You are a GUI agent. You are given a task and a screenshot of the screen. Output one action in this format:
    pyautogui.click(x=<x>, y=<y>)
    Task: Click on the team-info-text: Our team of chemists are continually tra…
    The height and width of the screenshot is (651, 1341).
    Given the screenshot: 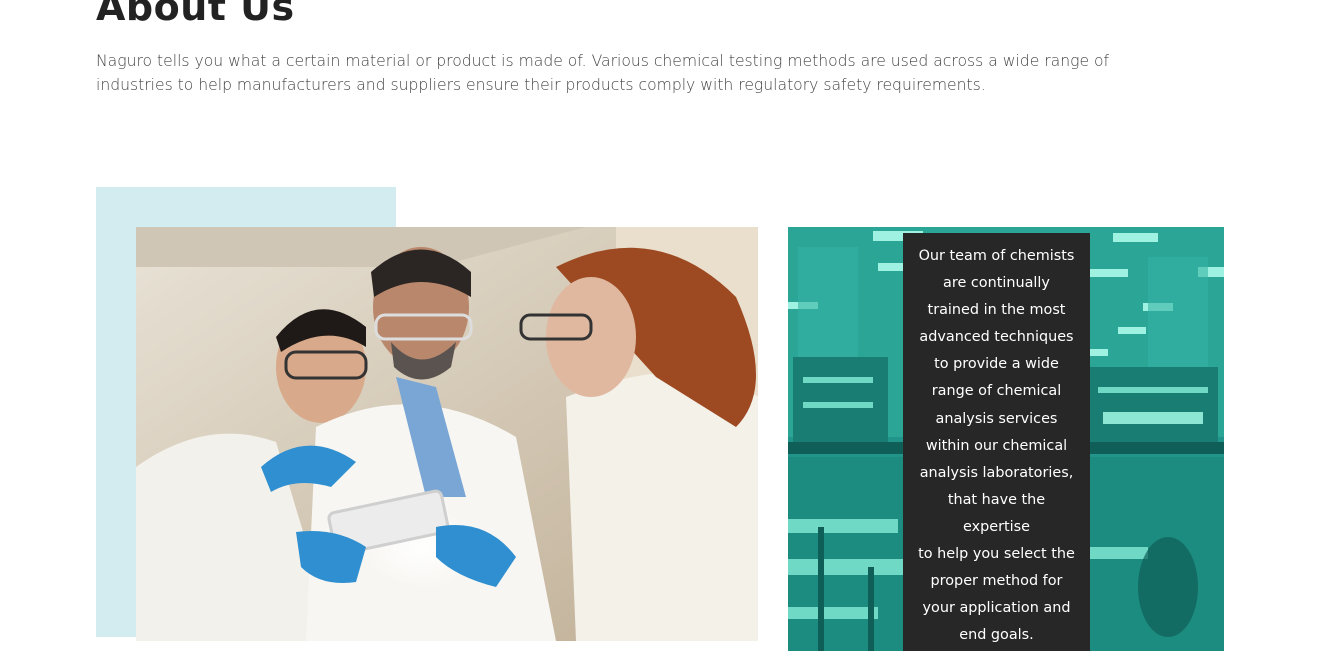 What is the action you would take?
    pyautogui.click(x=996, y=446)
    